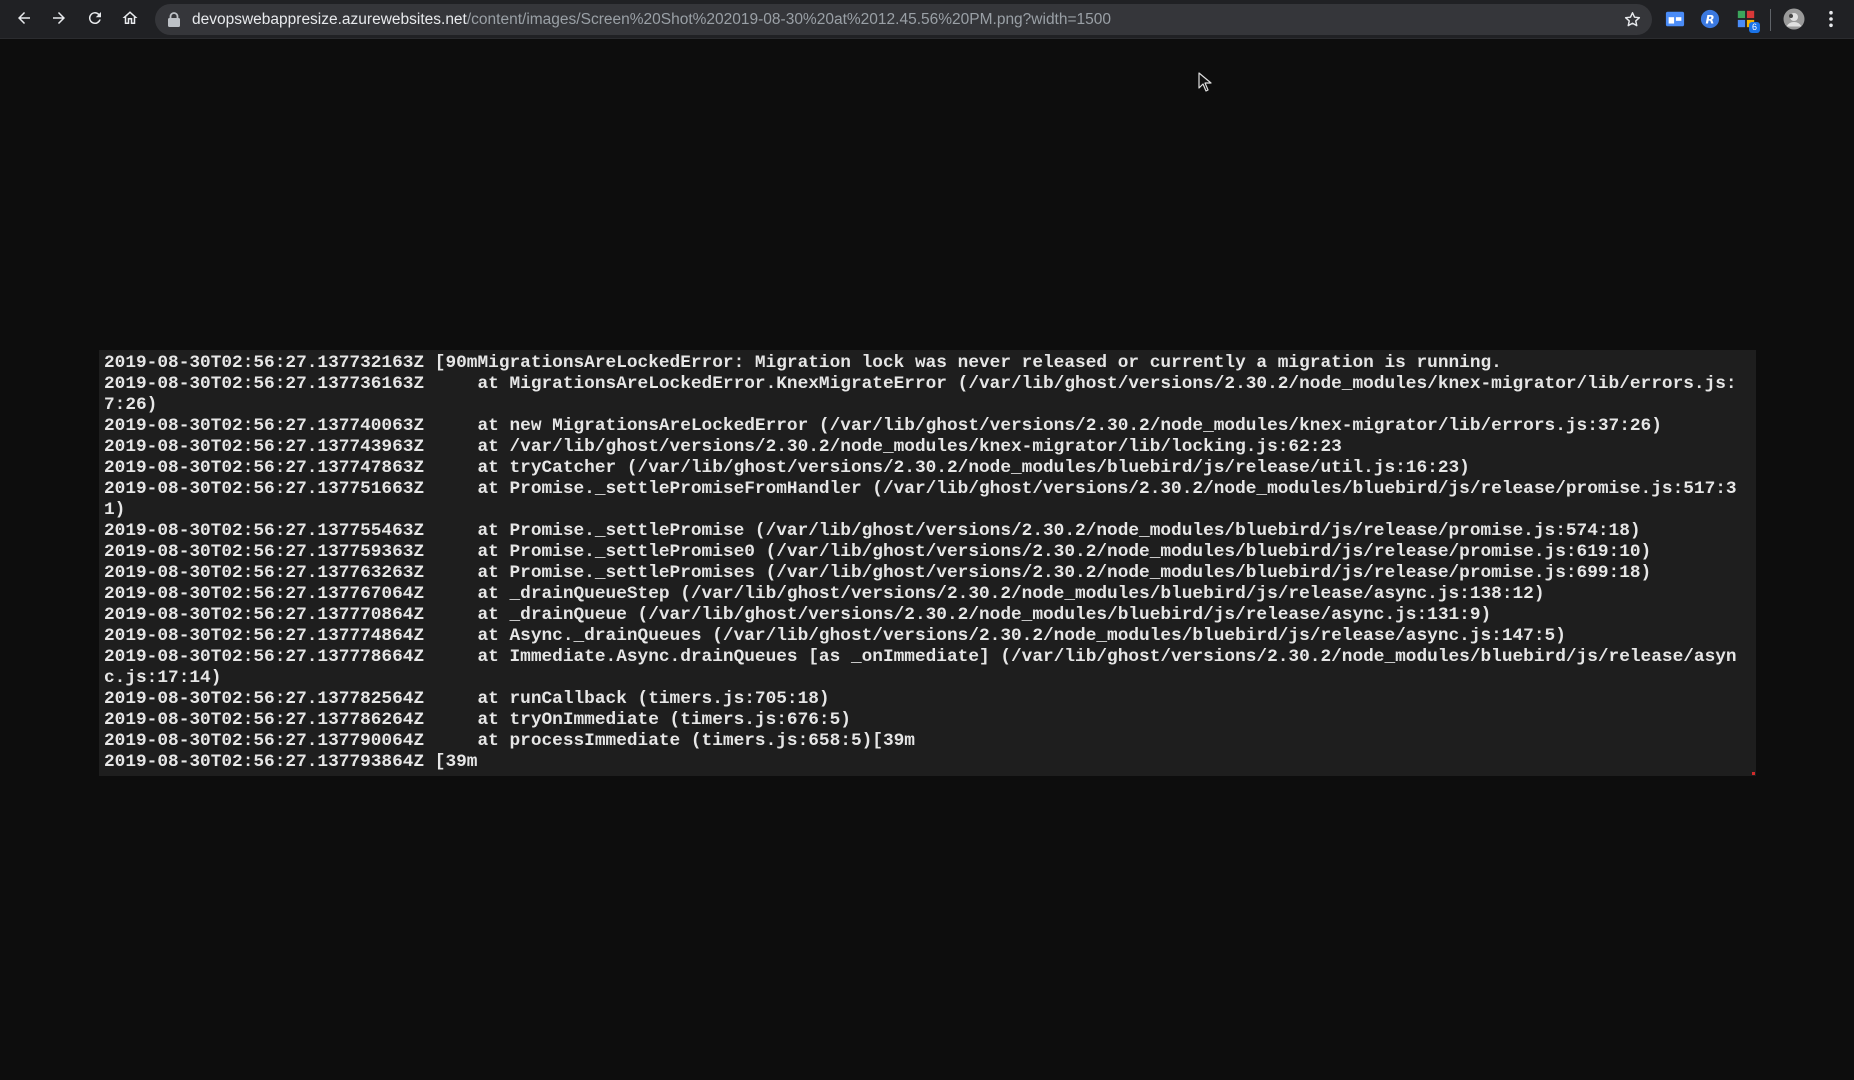 Image resolution: width=1854 pixels, height=1080 pixels. I want to click on log-timestamp: 2019-08-30T02:56:27.137763263Z, so click(264, 573).